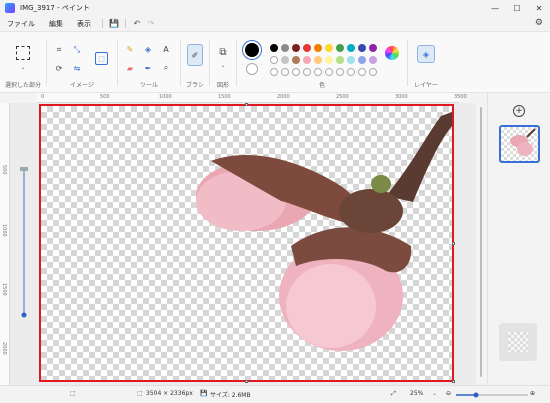 This screenshot has height=403, width=550. Describe the element at coordinates (532, 393) in the screenshot. I see `zoom-in-icon: ⊕` at that location.